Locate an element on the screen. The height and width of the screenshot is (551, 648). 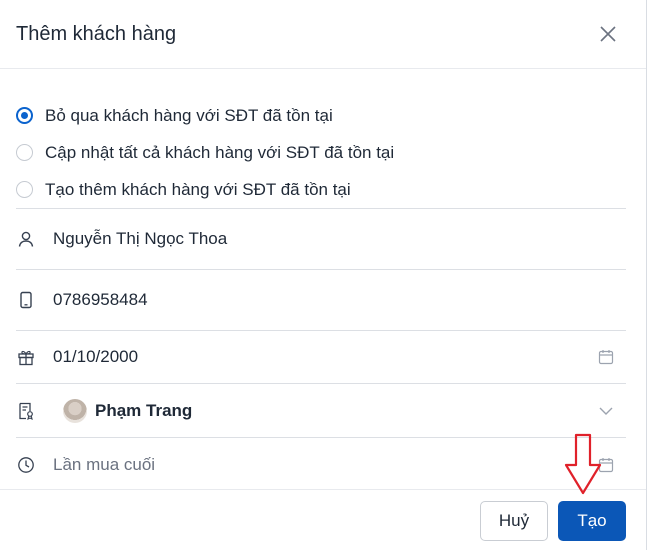
avatar is located at coordinates (75, 411).